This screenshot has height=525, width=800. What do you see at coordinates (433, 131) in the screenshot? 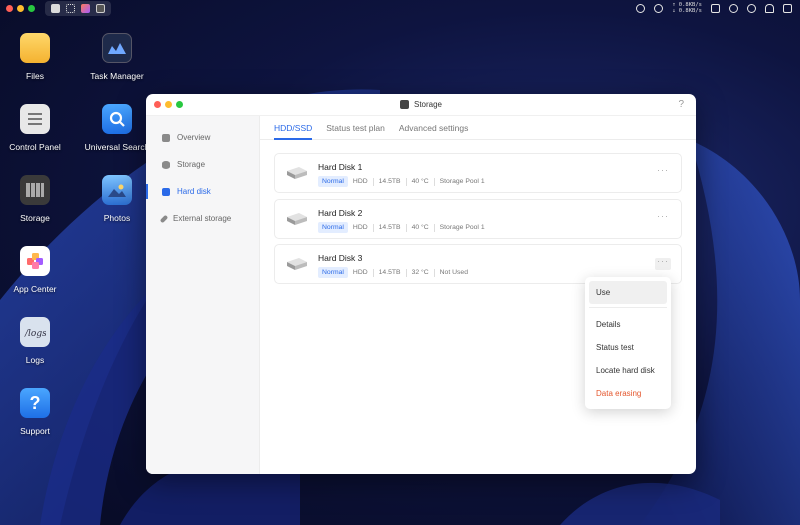
I see `tab-advanced-settings: Advanced settings` at bounding box center [433, 131].